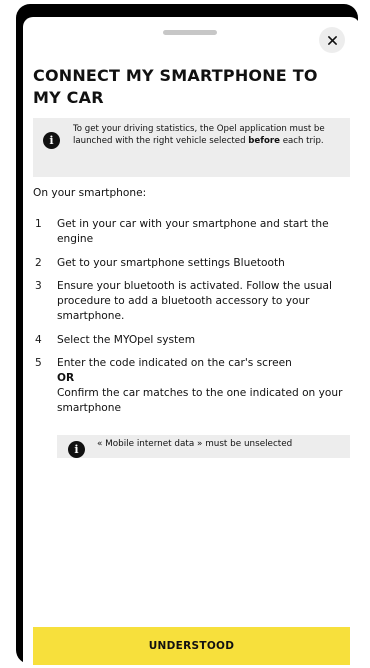  Describe the element at coordinates (38, 340) in the screenshot. I see `step-number: 4` at that location.